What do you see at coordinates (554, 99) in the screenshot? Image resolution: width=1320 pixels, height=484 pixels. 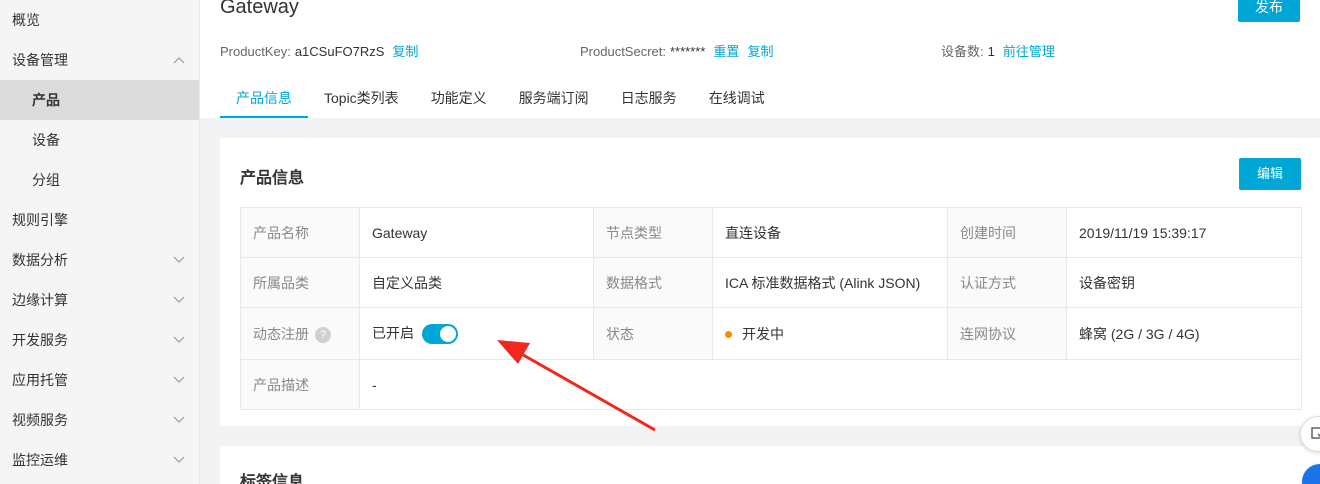 I see `tab-server-subscription: 服务端订阅` at bounding box center [554, 99].